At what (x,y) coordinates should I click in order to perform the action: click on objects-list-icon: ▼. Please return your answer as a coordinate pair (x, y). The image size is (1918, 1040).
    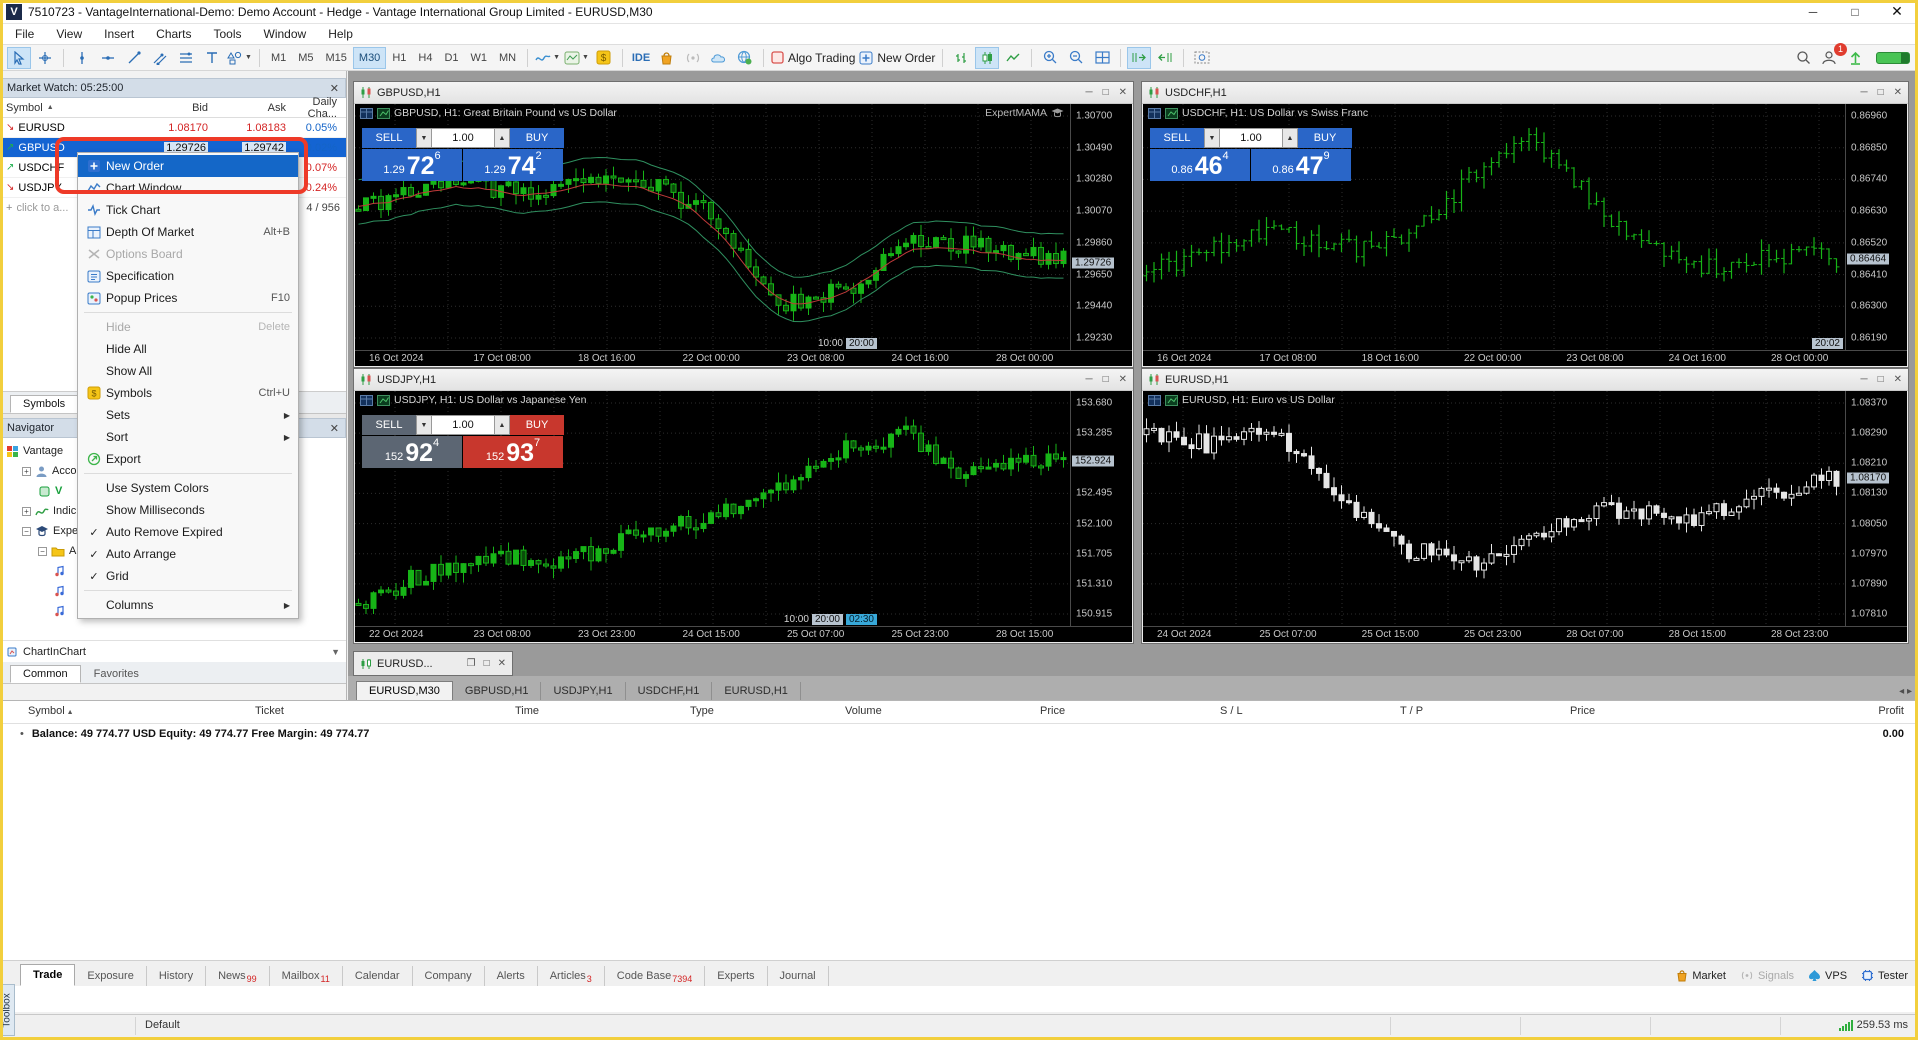
    Looking at the image, I should click on (576, 58).